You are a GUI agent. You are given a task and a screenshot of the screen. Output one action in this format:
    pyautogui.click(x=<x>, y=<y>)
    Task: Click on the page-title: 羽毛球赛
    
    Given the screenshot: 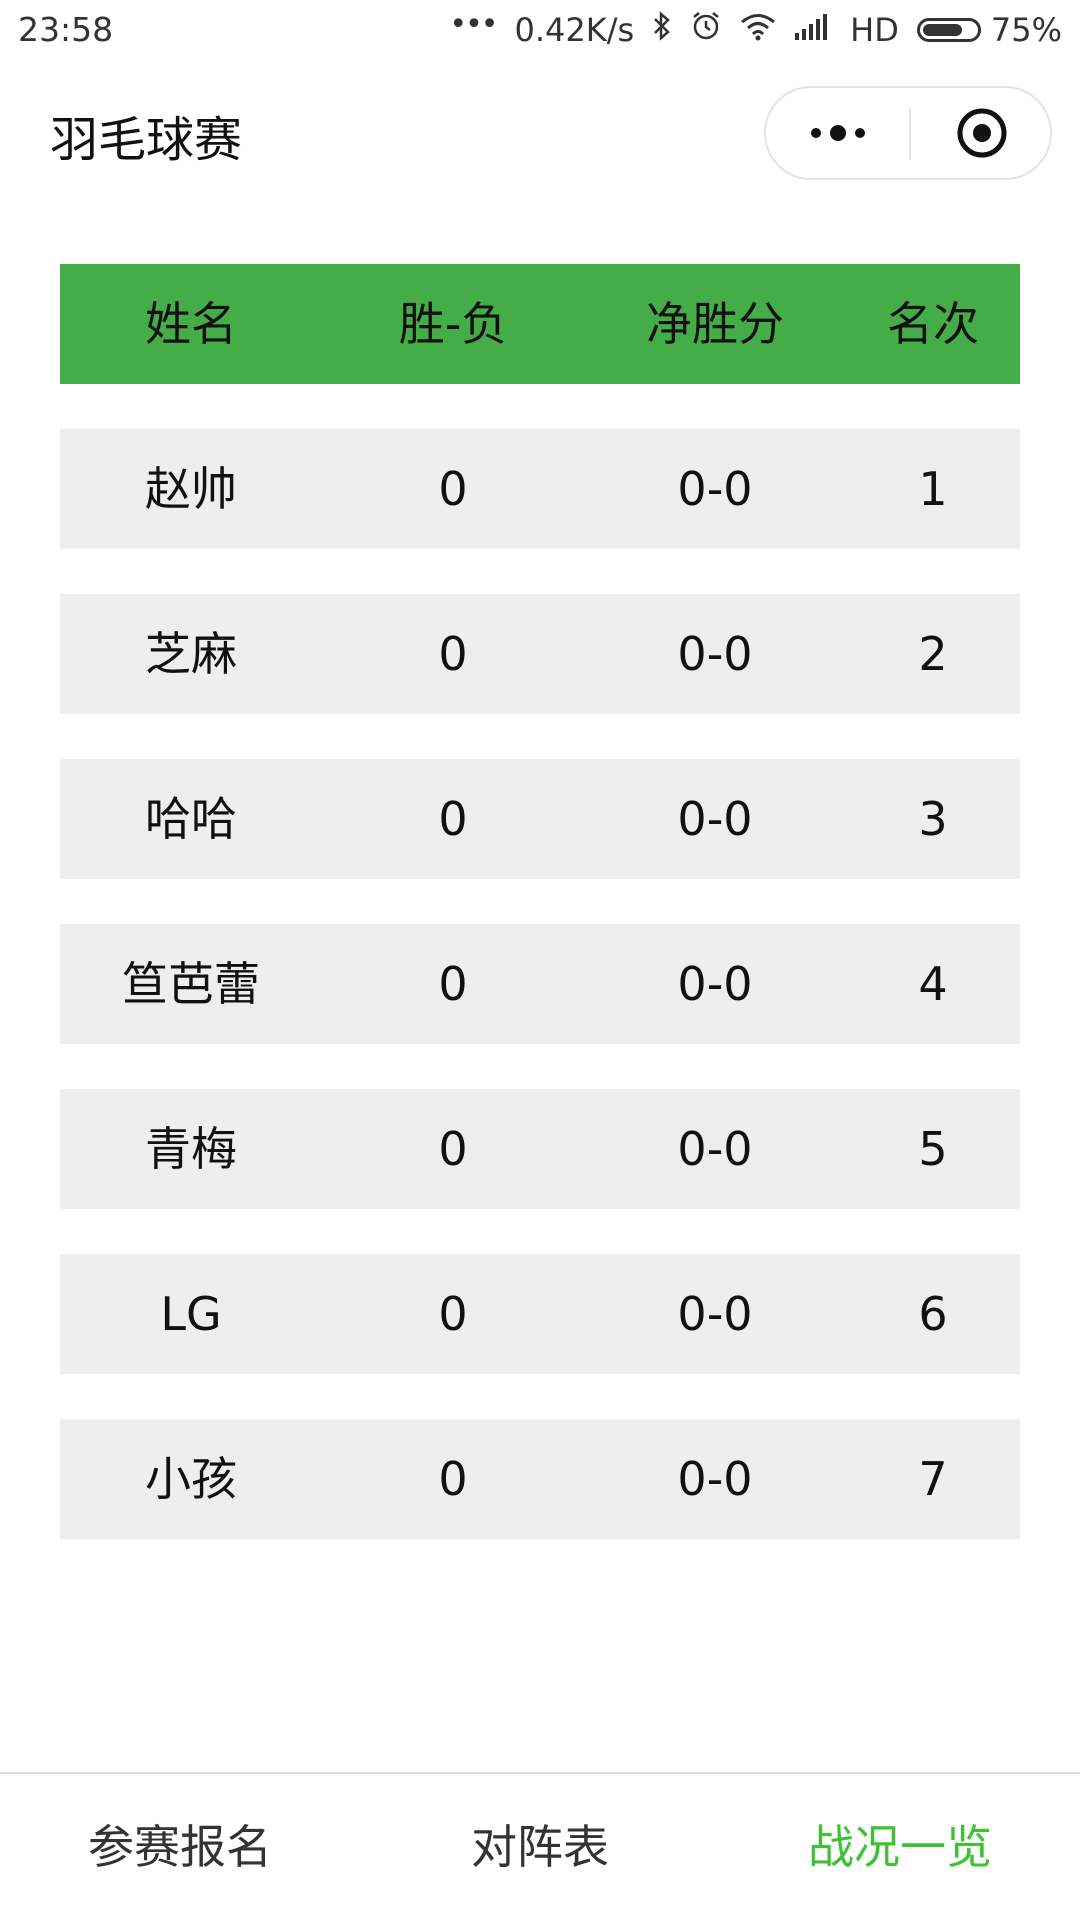 What is the action you would take?
    pyautogui.click(x=146, y=140)
    